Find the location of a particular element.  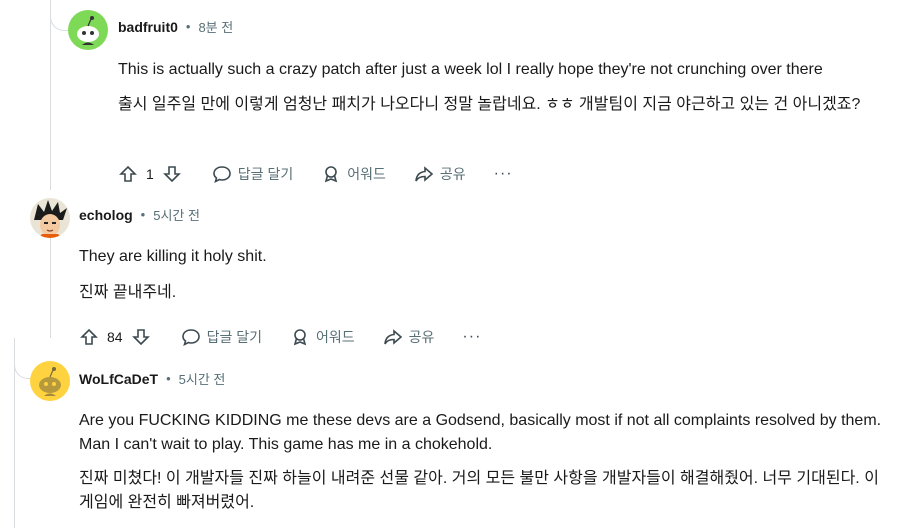

vote-count: 1 is located at coordinates (150, 174).